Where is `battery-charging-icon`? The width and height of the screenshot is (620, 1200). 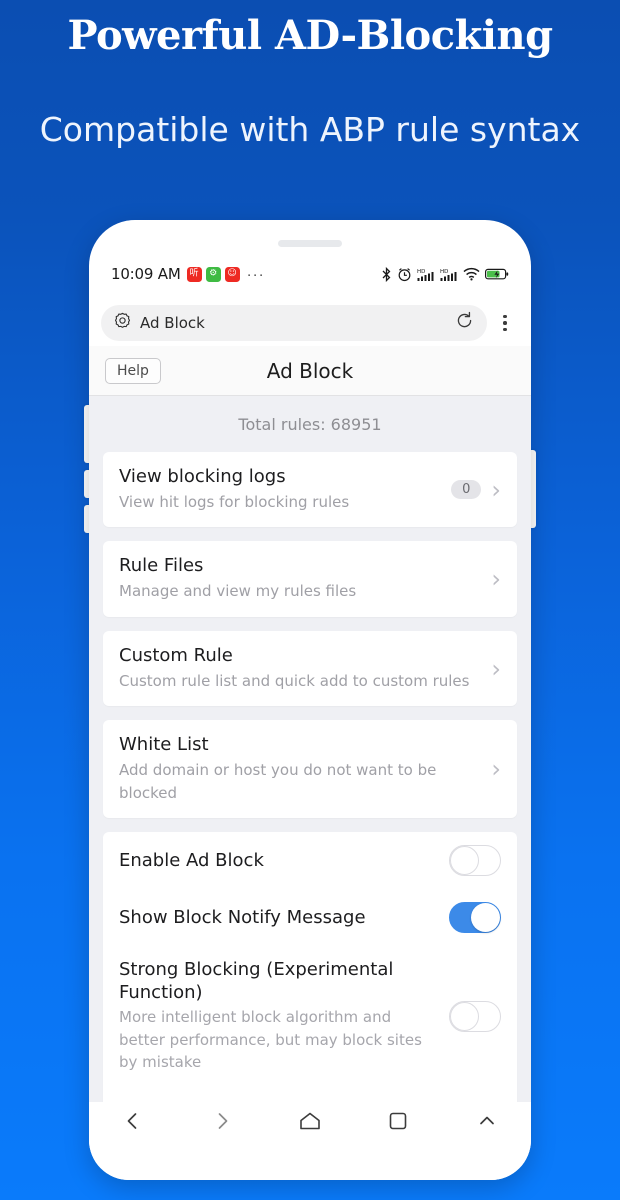 battery-charging-icon is located at coordinates (497, 274).